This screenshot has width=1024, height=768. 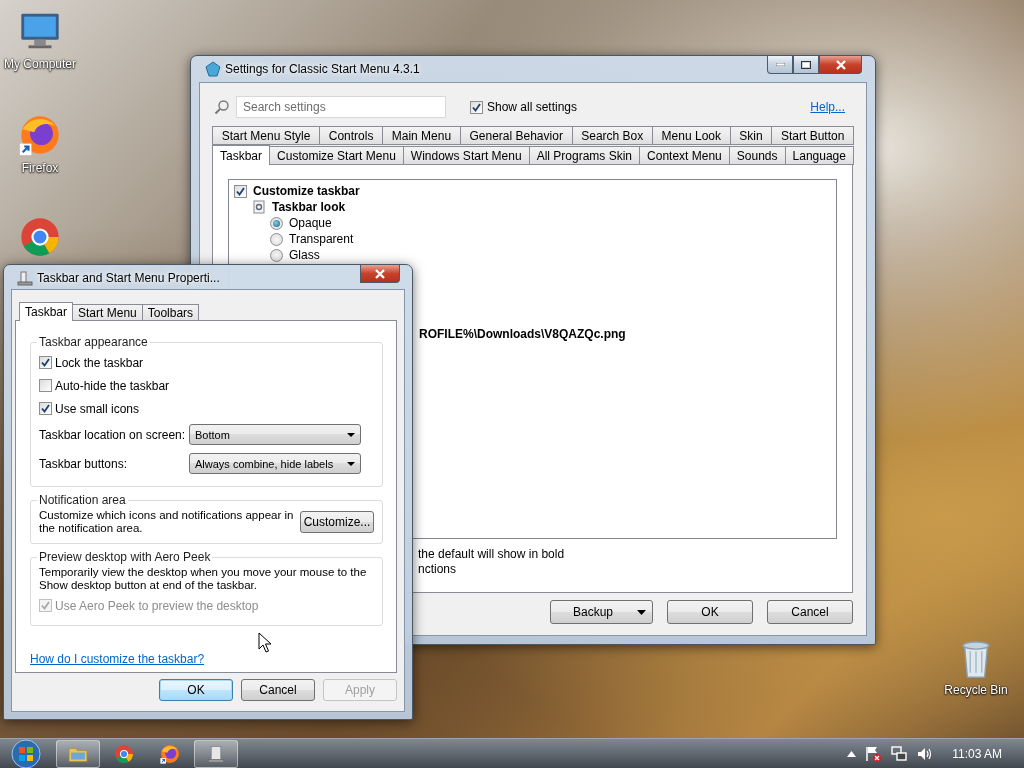 I want to click on chrome-icon, so click(x=124, y=753).